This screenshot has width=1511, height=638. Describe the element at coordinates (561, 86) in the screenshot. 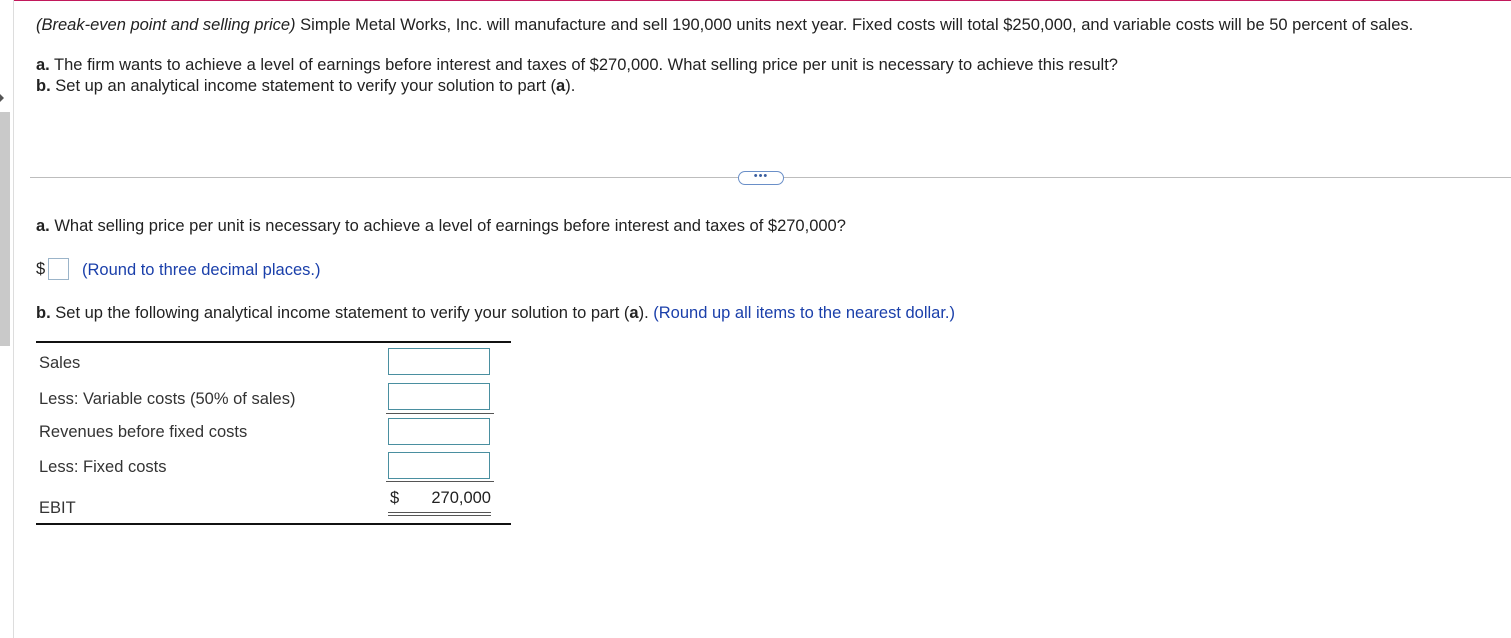

I see `part-b-ref: a` at that location.